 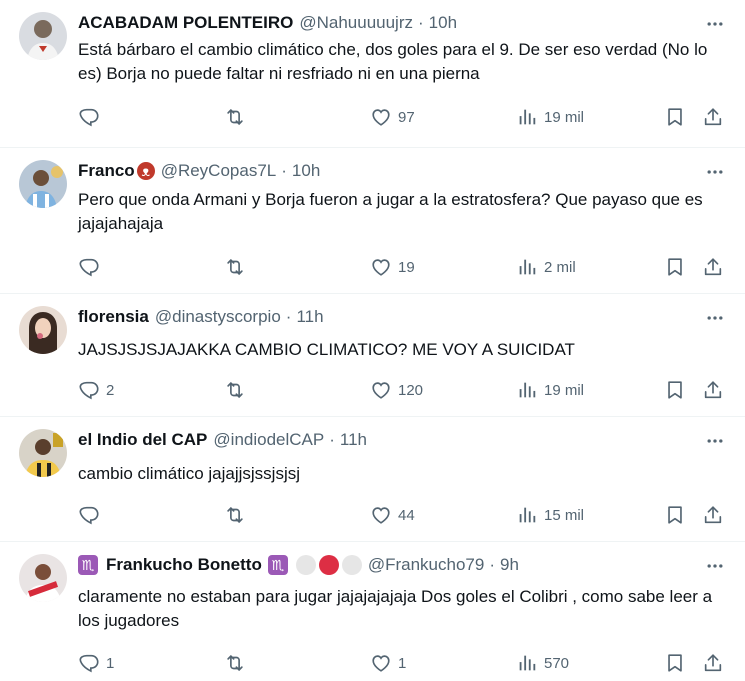 What do you see at coordinates (185, 23) in the screenshot?
I see `display-name: ACABADAM POLENTEIRO` at bounding box center [185, 23].